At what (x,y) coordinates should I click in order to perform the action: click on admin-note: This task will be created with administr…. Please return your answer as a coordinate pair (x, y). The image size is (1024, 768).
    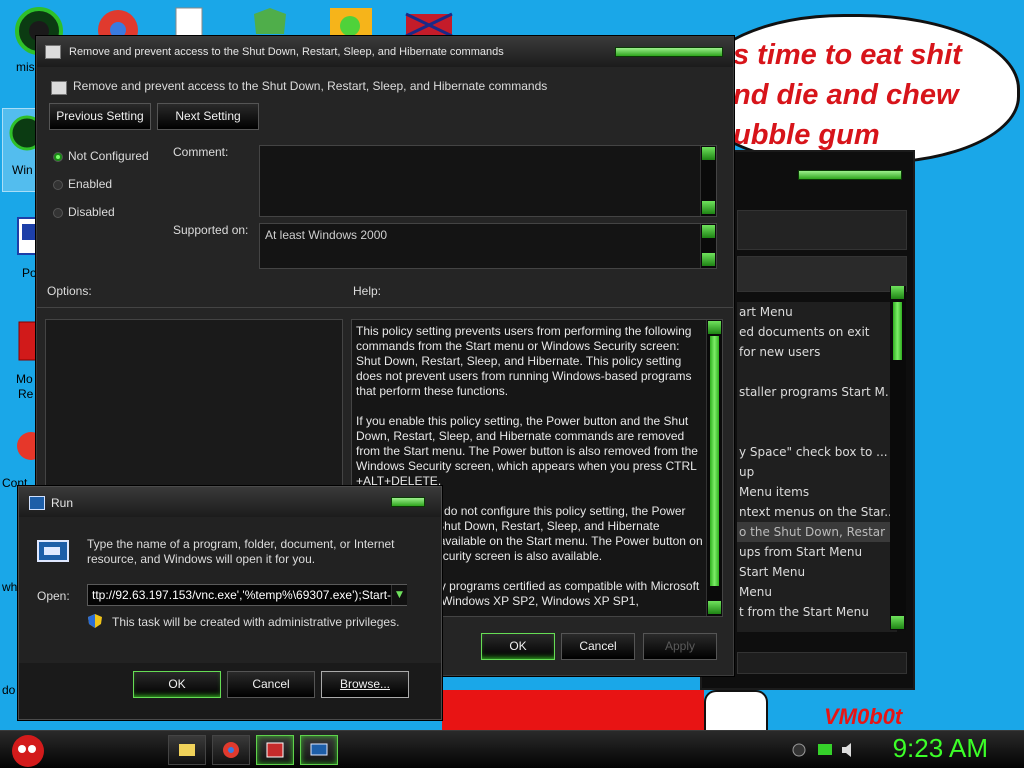
    Looking at the image, I should click on (256, 622).